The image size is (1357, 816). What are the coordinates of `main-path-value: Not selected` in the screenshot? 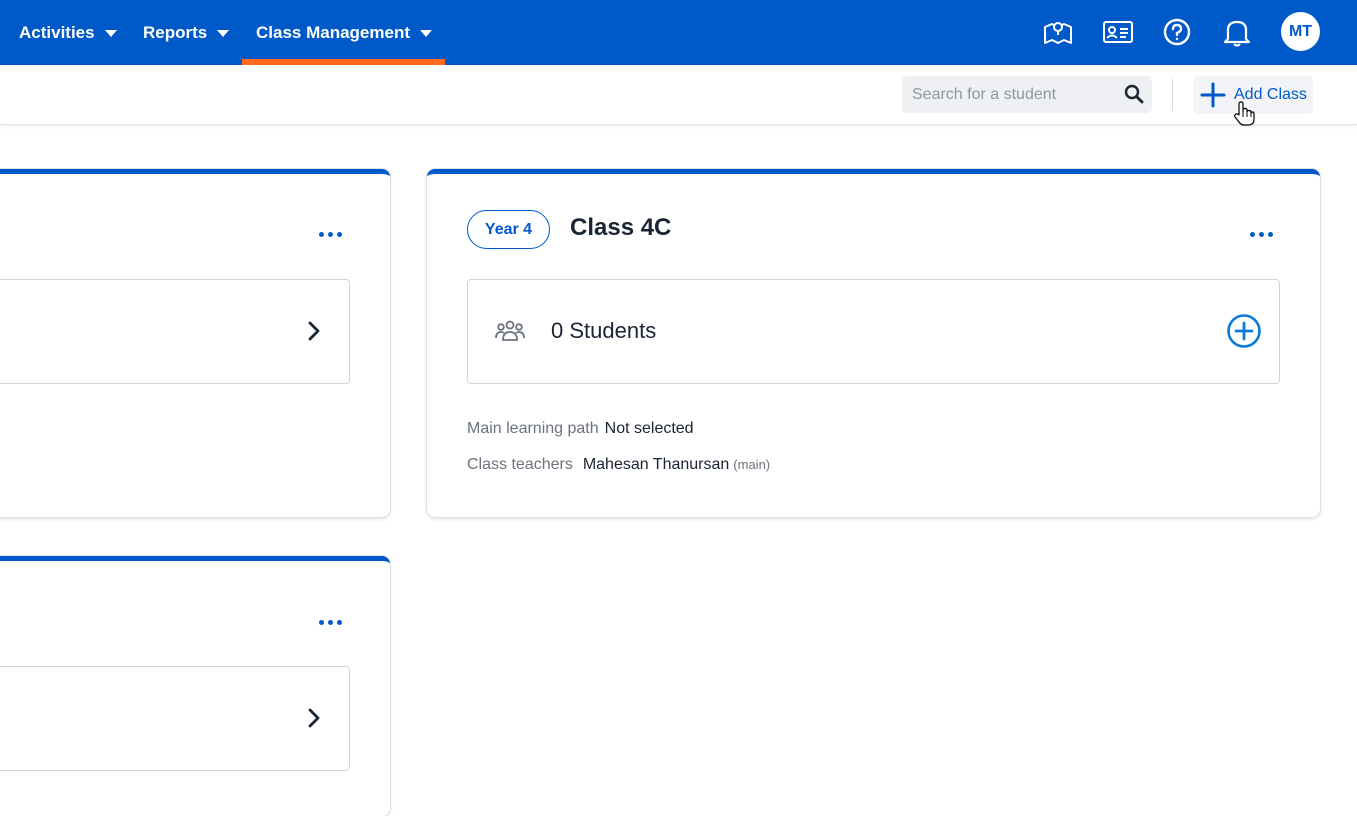 It's located at (649, 428).